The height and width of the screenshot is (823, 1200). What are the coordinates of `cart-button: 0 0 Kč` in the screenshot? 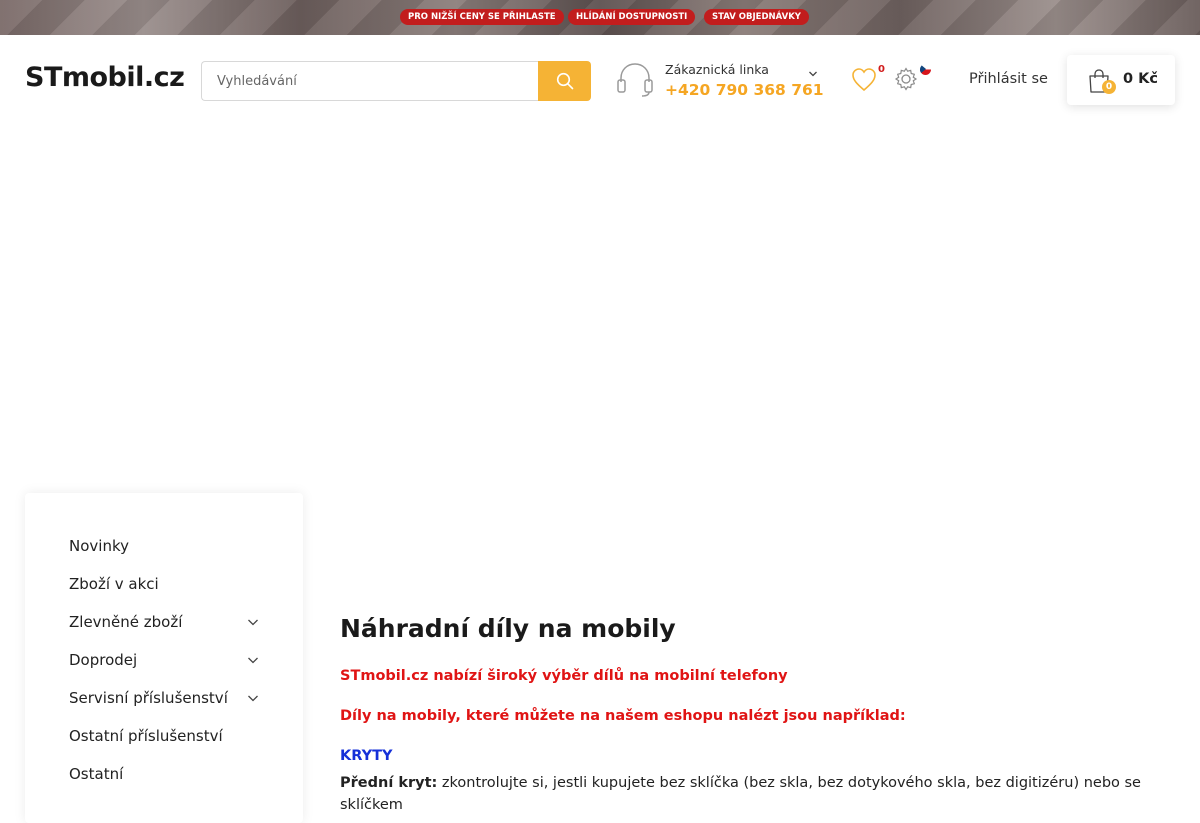 It's located at (1121, 80).